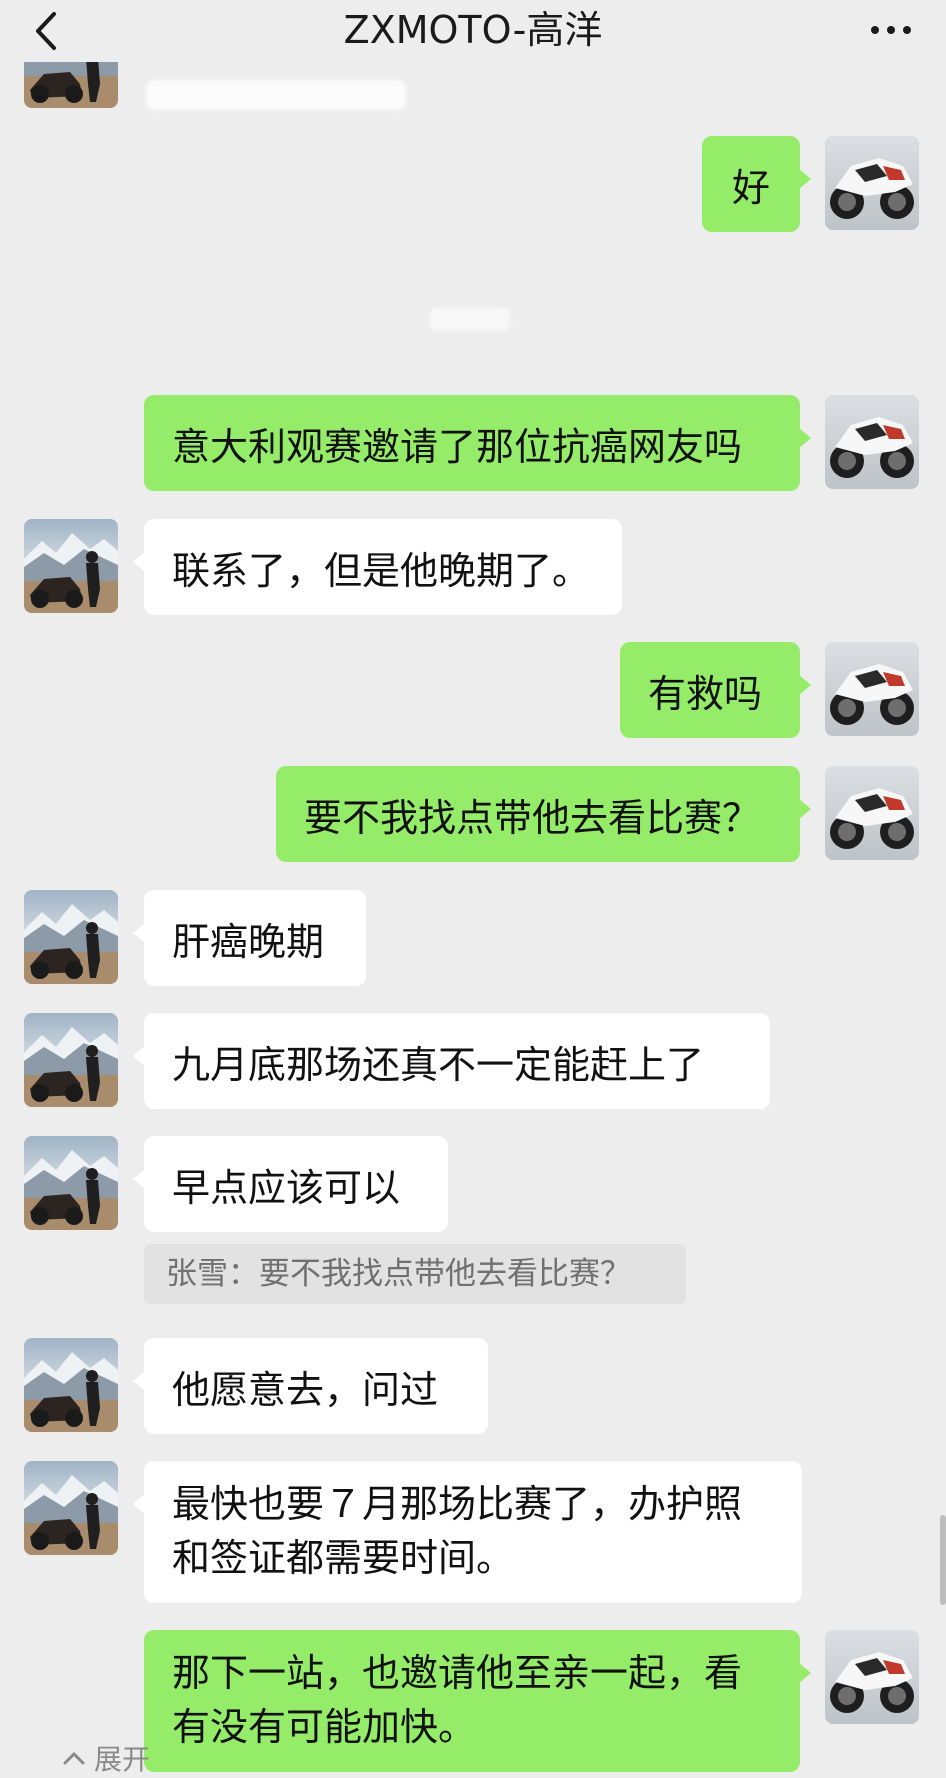 Image resolution: width=946 pixels, height=1778 pixels. Describe the element at coordinates (276, 95) in the screenshot. I see `blurred-message` at that location.